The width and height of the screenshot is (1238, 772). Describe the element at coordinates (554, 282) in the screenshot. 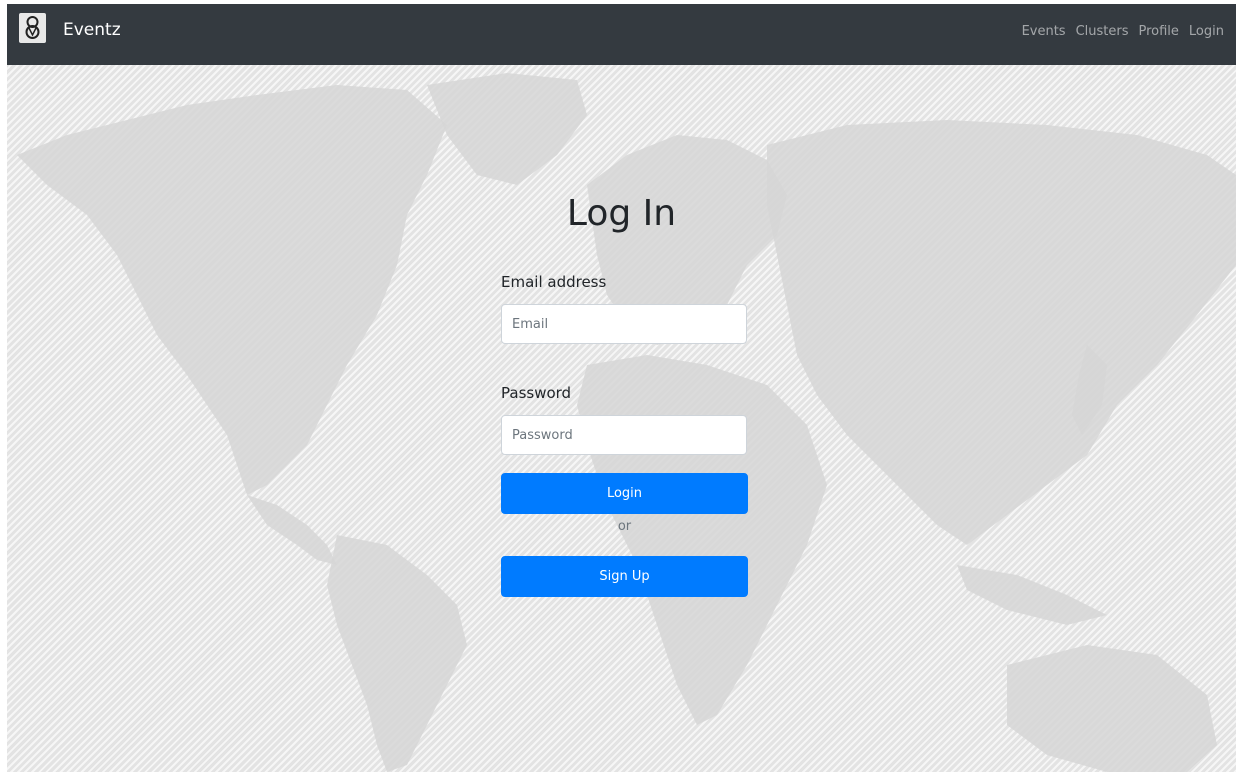

I see `email-label: Email address` at that location.